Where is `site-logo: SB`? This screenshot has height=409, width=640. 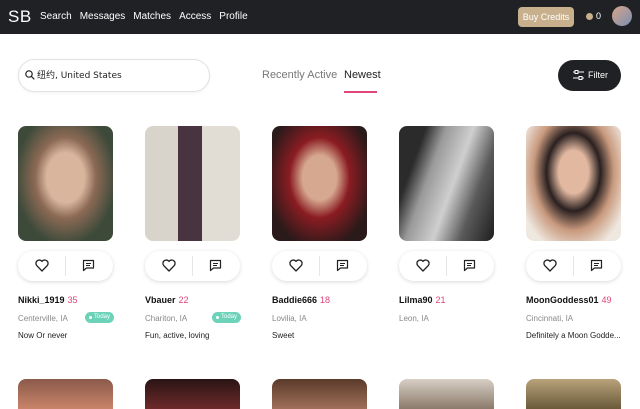
site-logo: SB is located at coordinates (20, 17).